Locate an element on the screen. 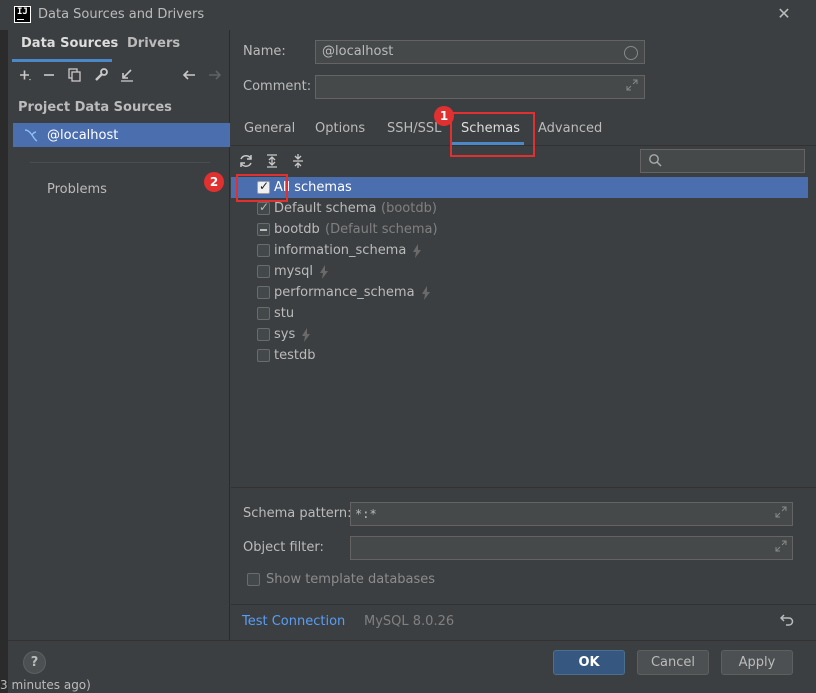 The image size is (816, 693). search-icon is located at coordinates (655, 160).